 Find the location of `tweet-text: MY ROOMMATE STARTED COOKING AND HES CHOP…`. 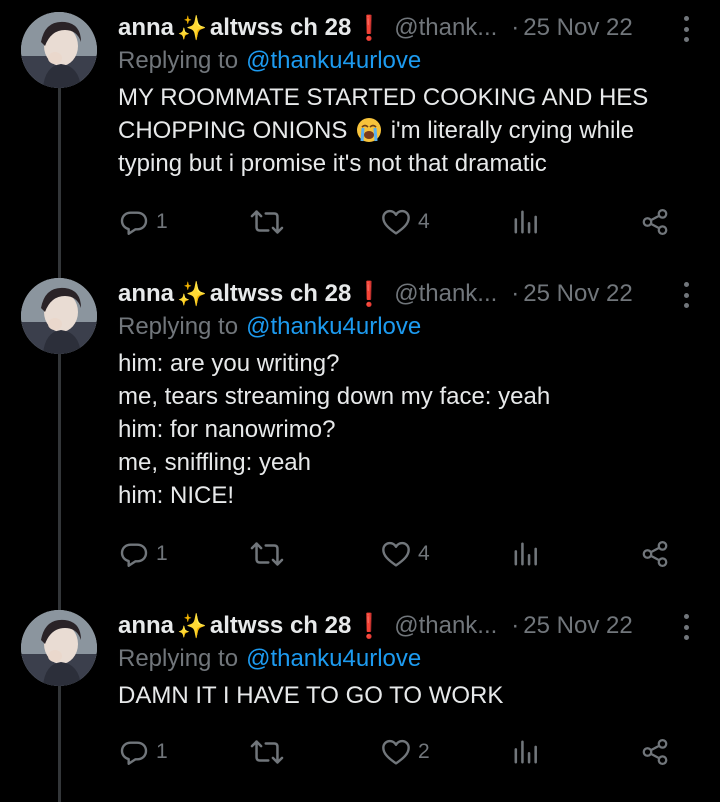

tweet-text: MY ROOMMATE STARTED COOKING AND HES CHOP… is located at coordinates (398, 130).